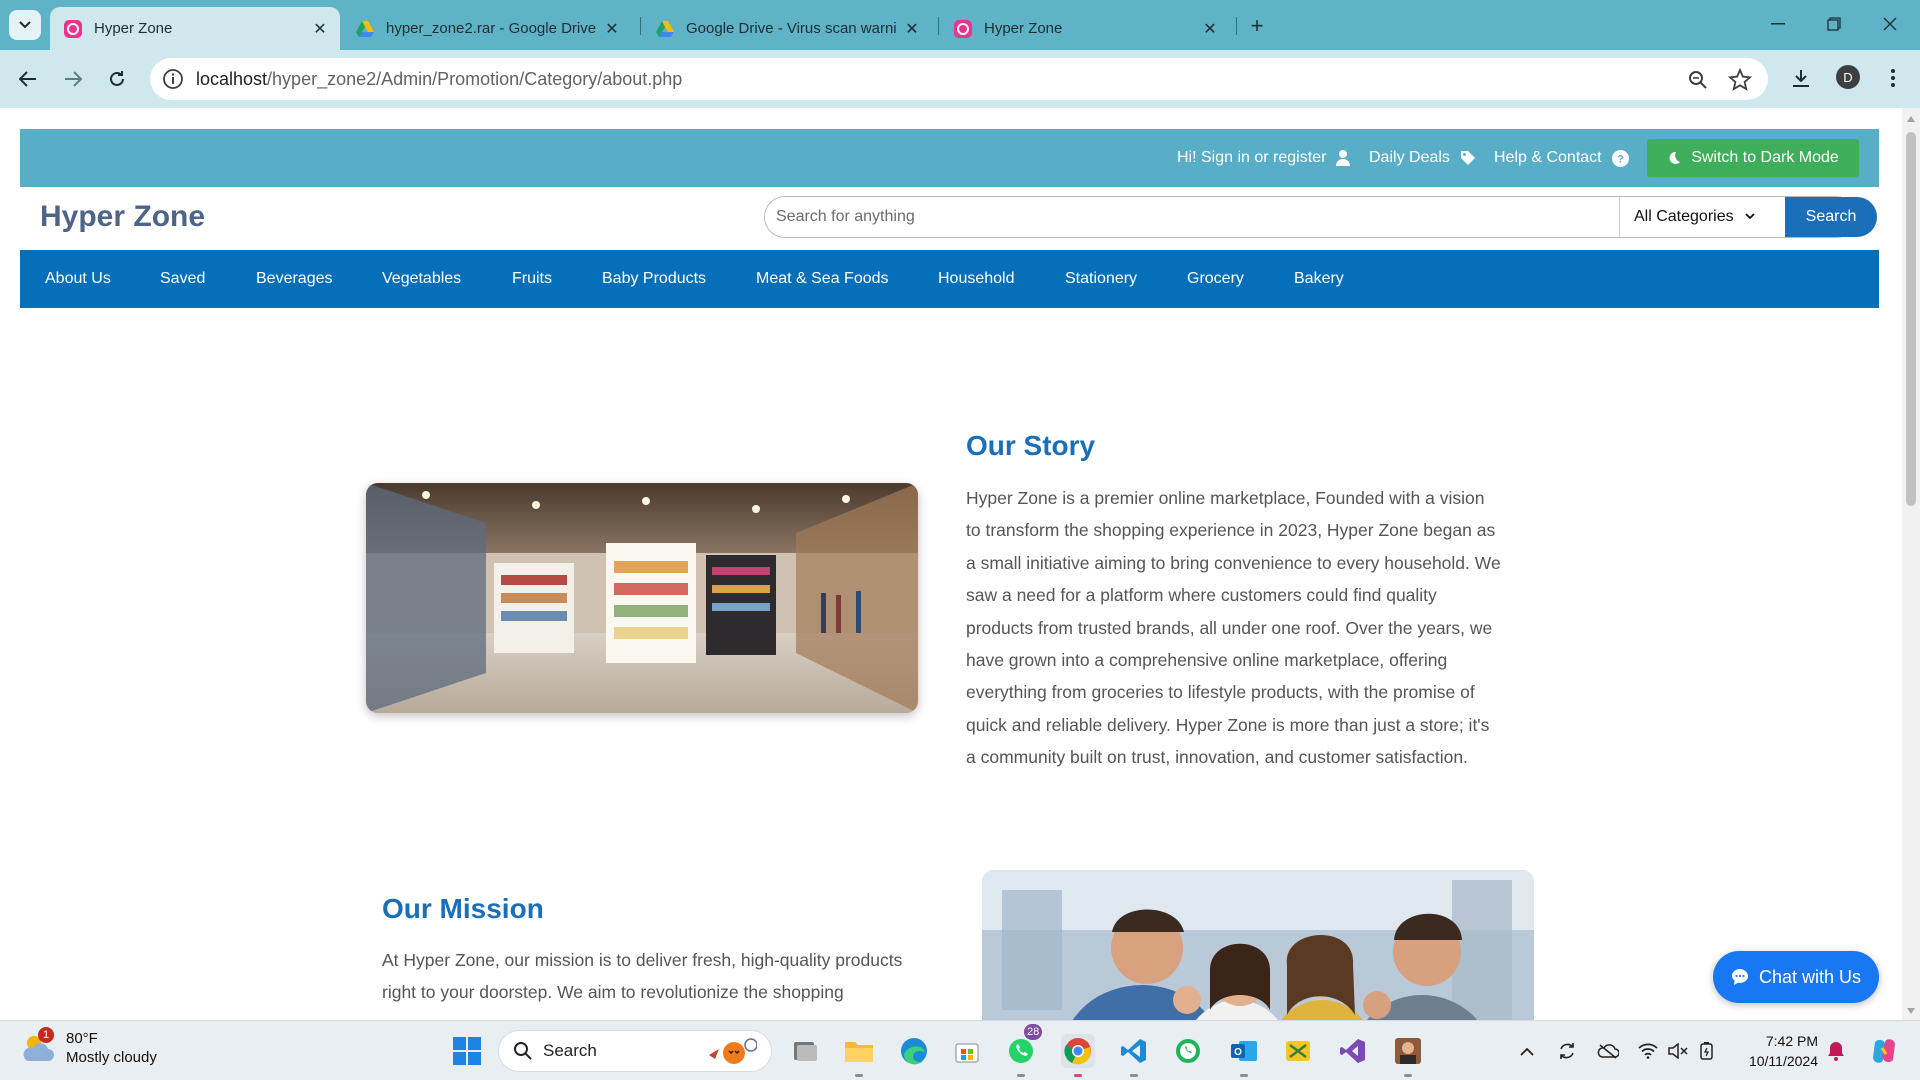  What do you see at coordinates (173, 79) in the screenshot?
I see `site-info-icon` at bounding box center [173, 79].